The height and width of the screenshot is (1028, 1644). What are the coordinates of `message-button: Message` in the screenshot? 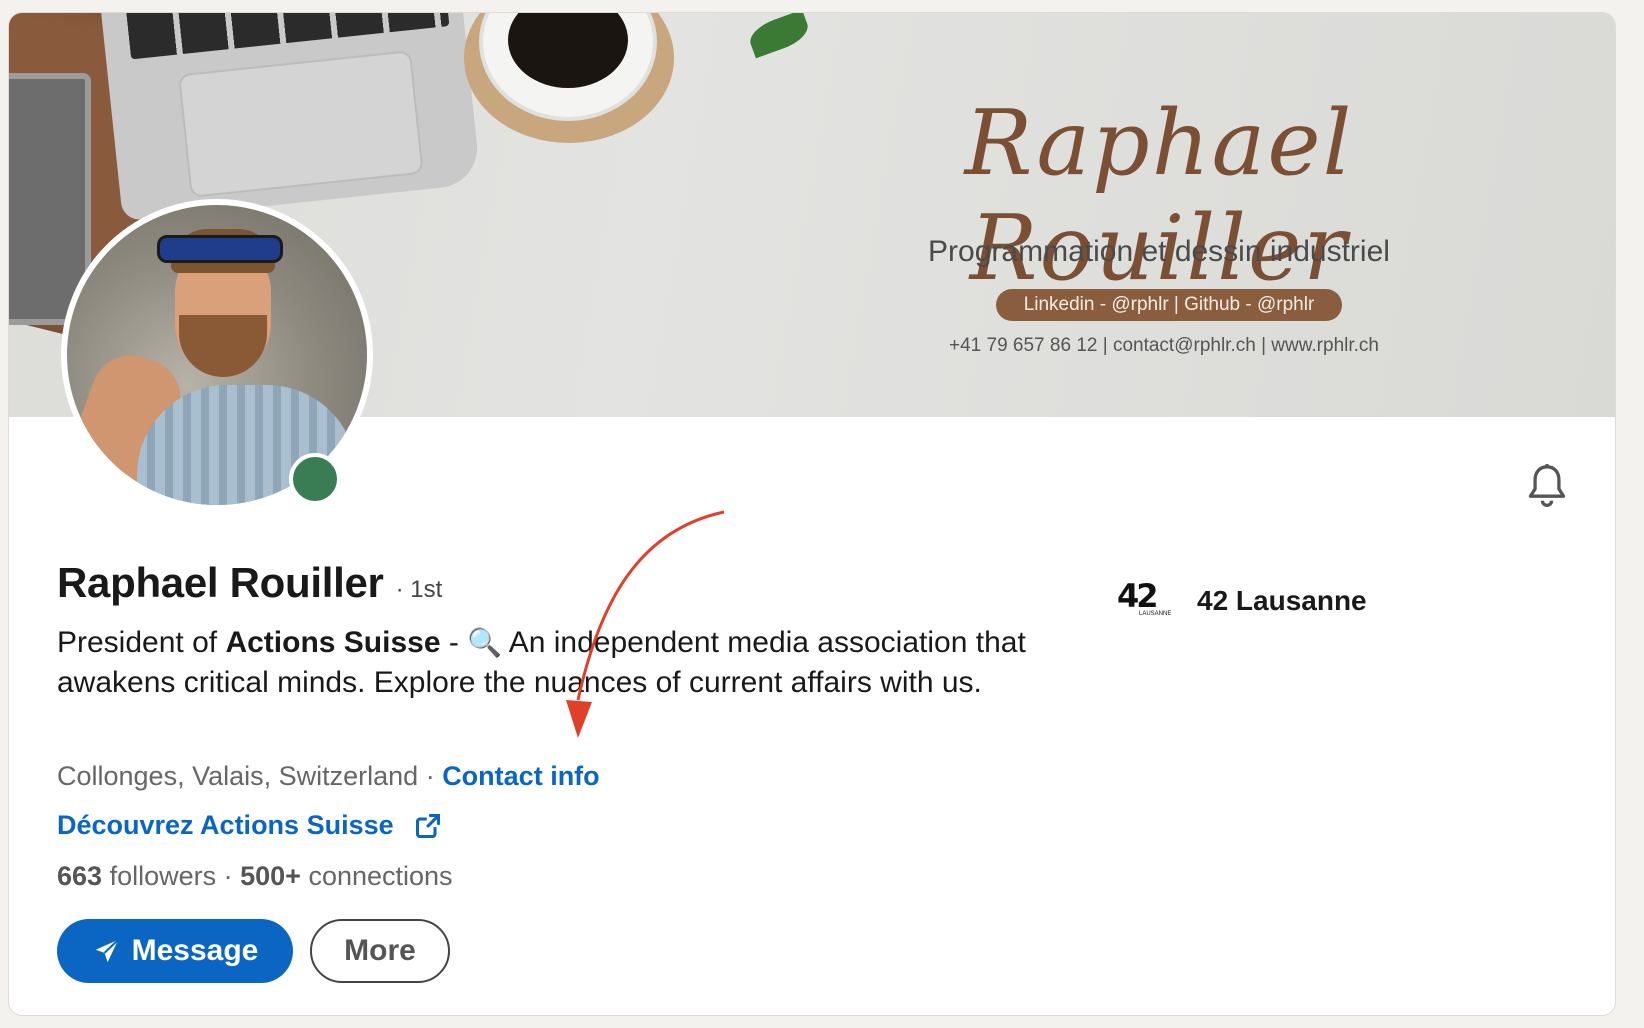 It's located at (175, 951).